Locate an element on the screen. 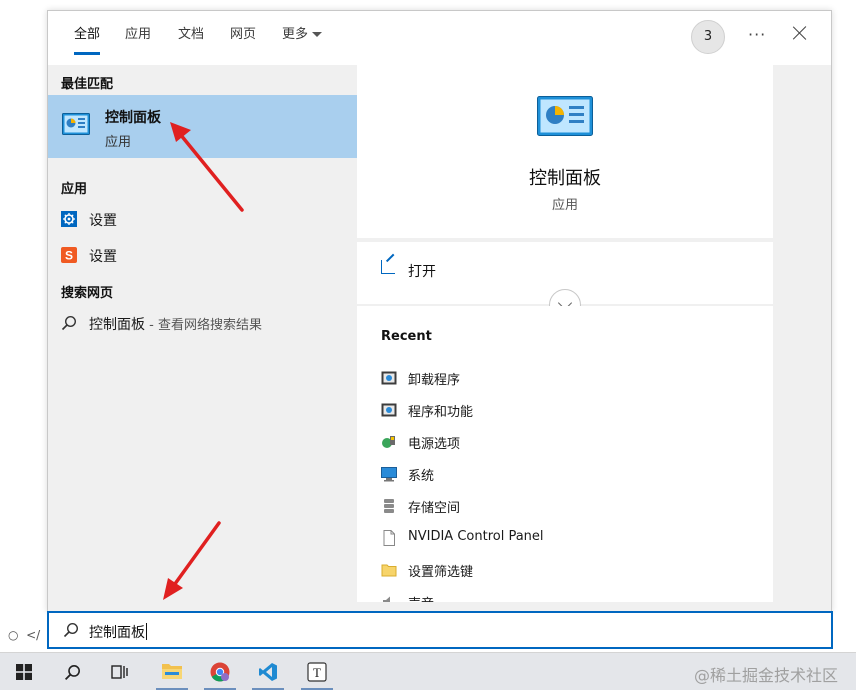  search-query-text: 控制面板 is located at coordinates (117, 633).